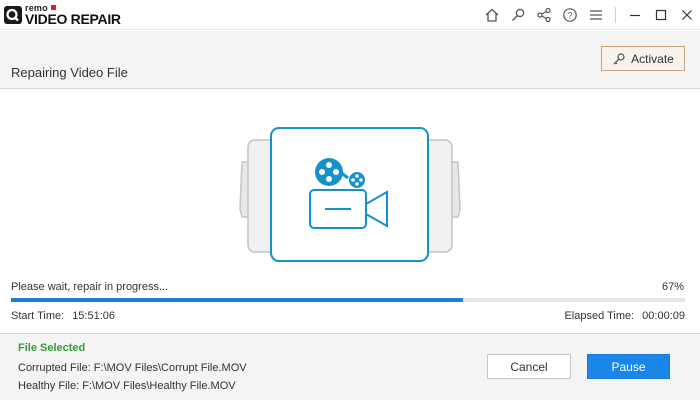 Image resolution: width=700 pixels, height=400 pixels. I want to click on progress-fill, so click(237, 300).